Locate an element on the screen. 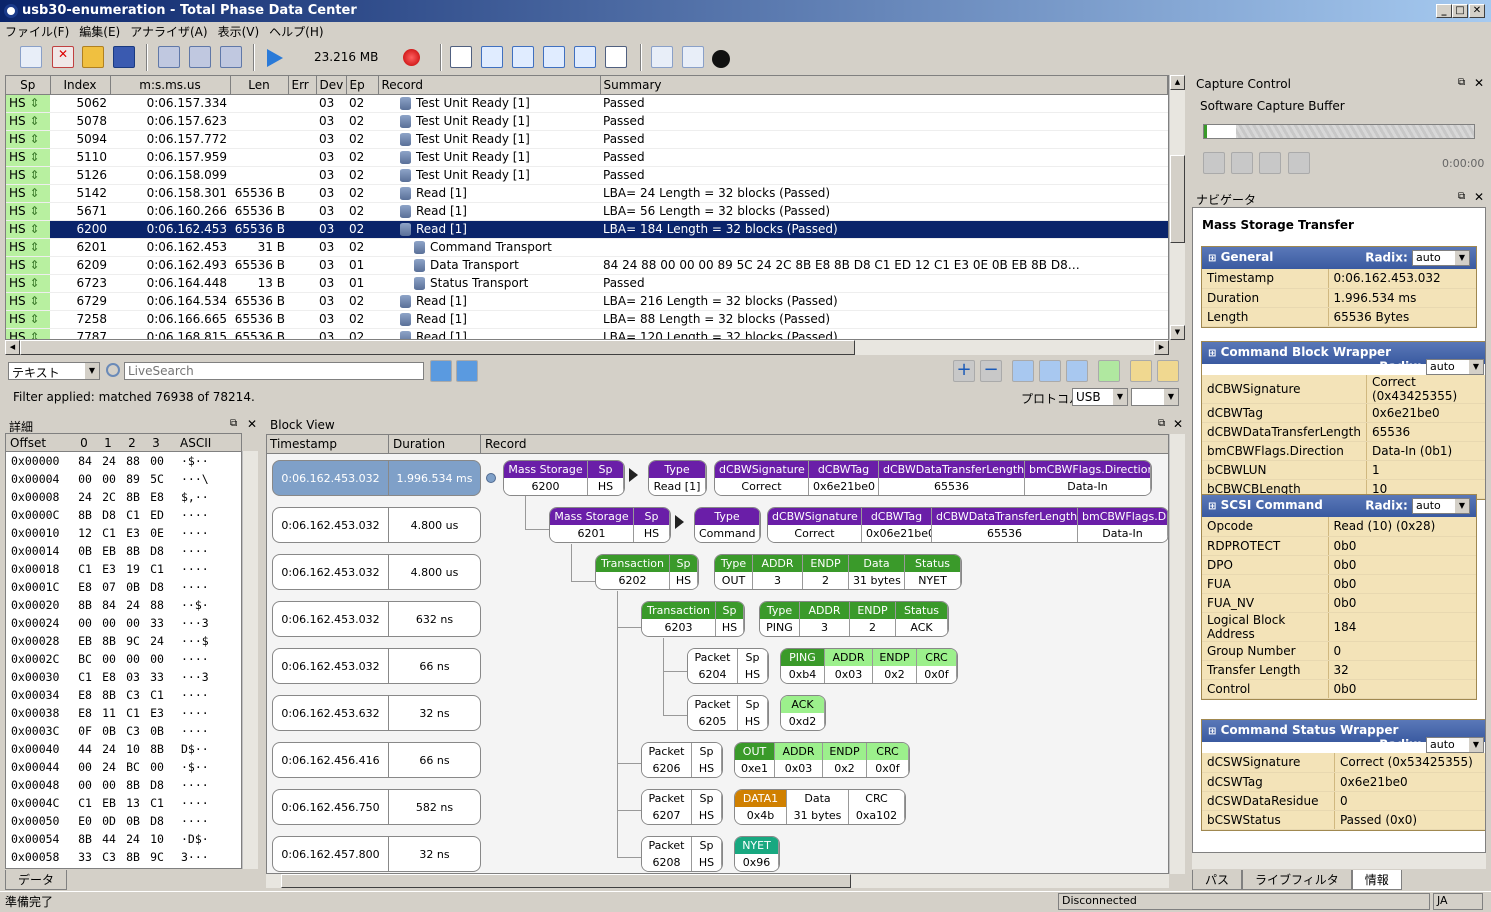 The image size is (1491, 912). table-vscrollbar: ▲ ▼ is located at coordinates (1177, 207).